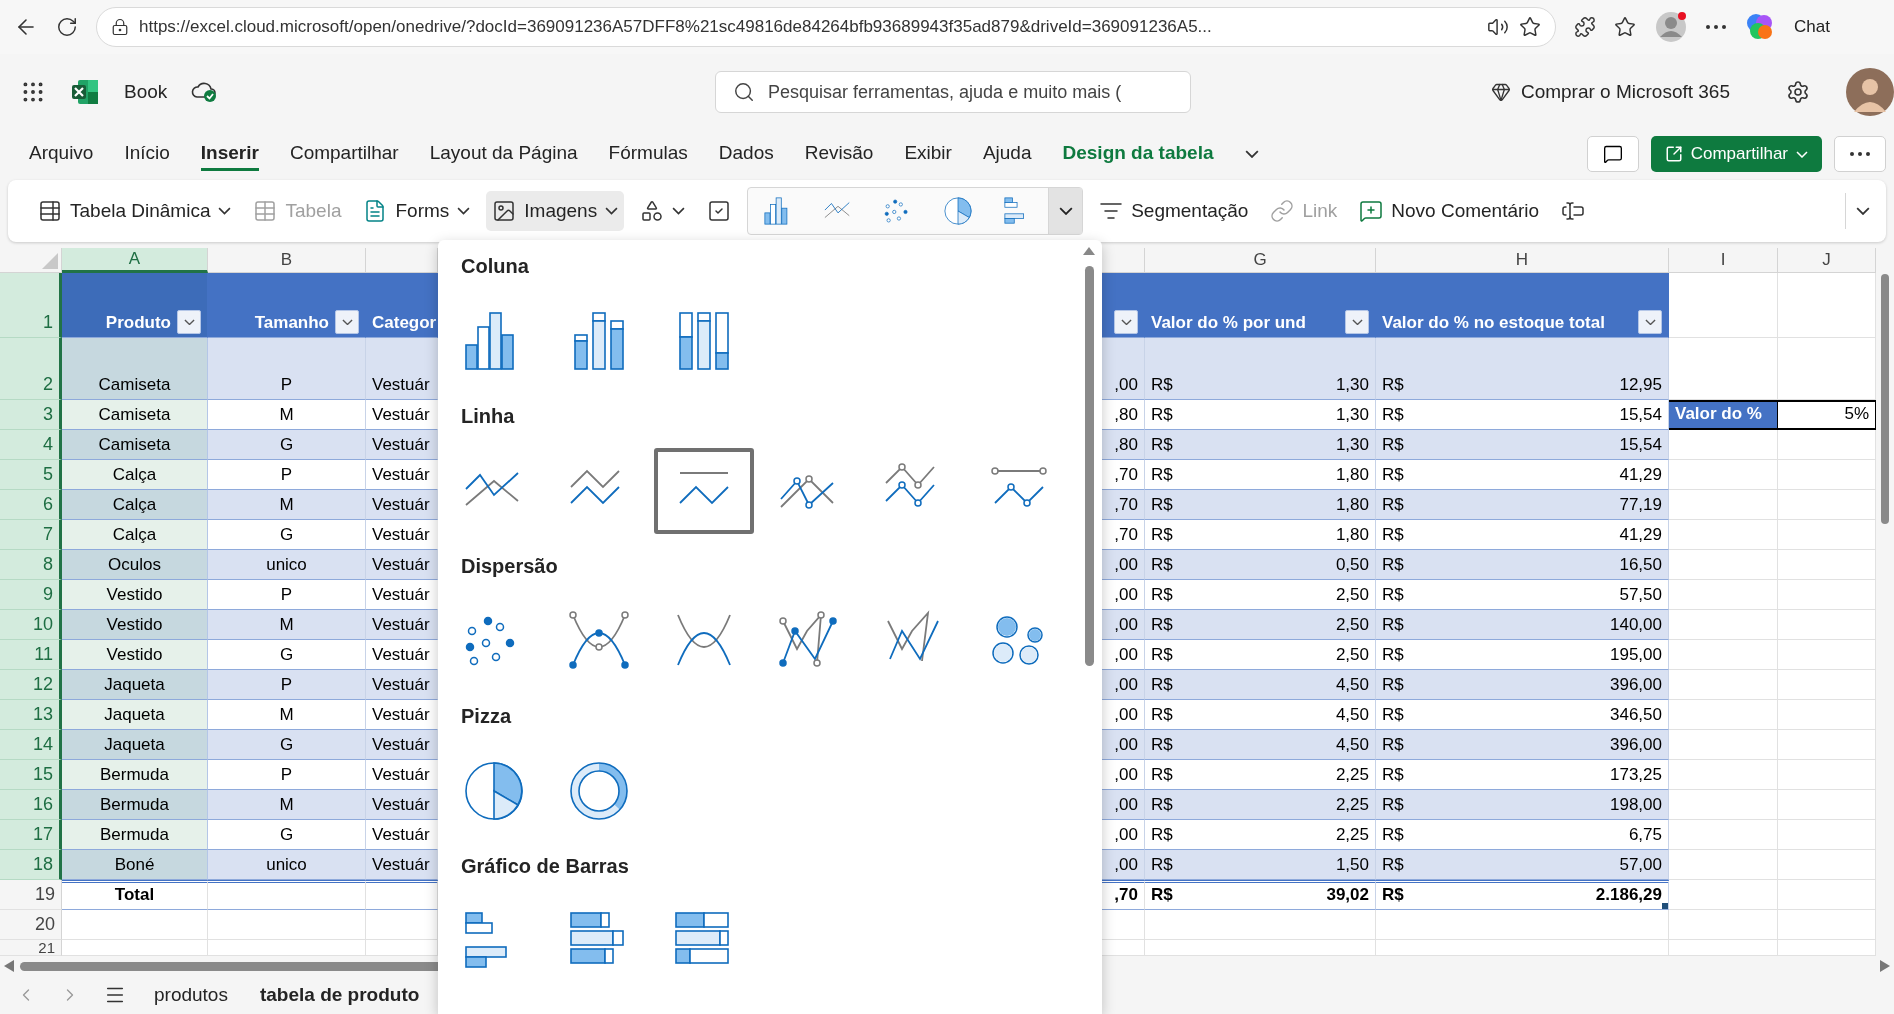 This screenshot has width=1894, height=1014. Describe the element at coordinates (1610, 92) in the screenshot. I see `buy-link: Comprar o Microsoft 365` at that location.